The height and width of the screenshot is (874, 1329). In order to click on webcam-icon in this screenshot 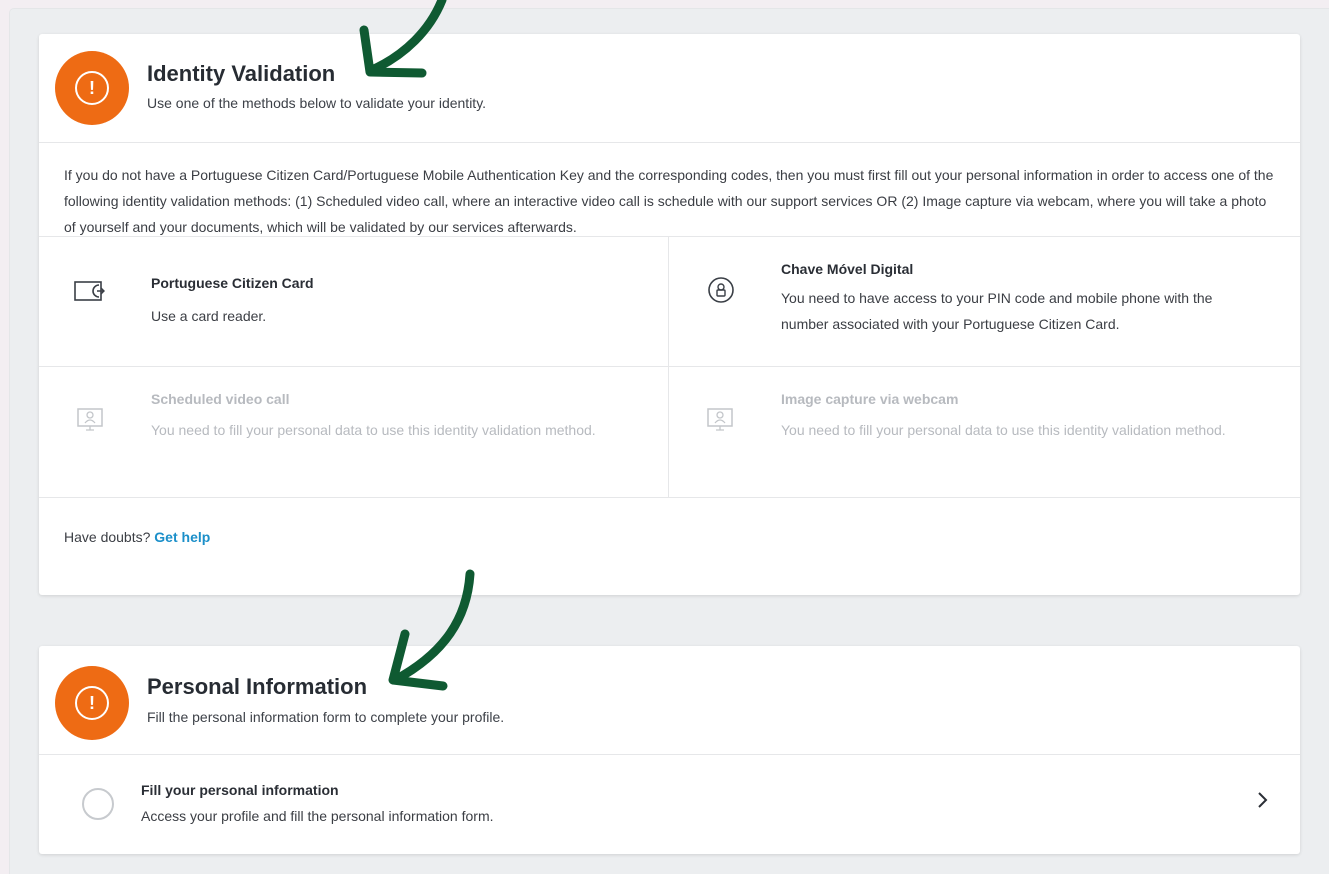, I will do `click(721, 422)`.